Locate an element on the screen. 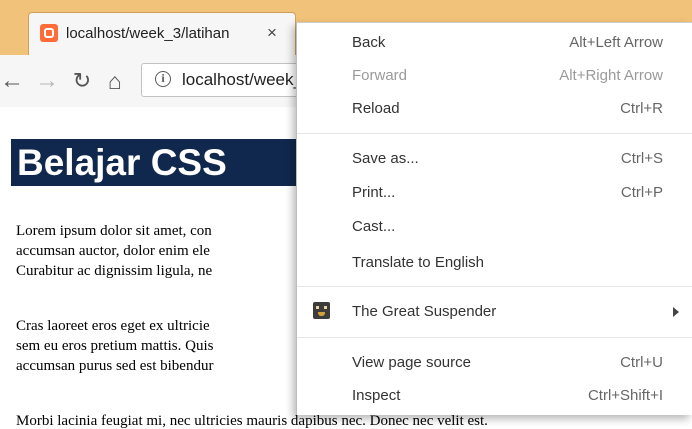 This screenshot has height=429, width=692. menu-shortcut: Ctrl+P is located at coordinates (641, 192).